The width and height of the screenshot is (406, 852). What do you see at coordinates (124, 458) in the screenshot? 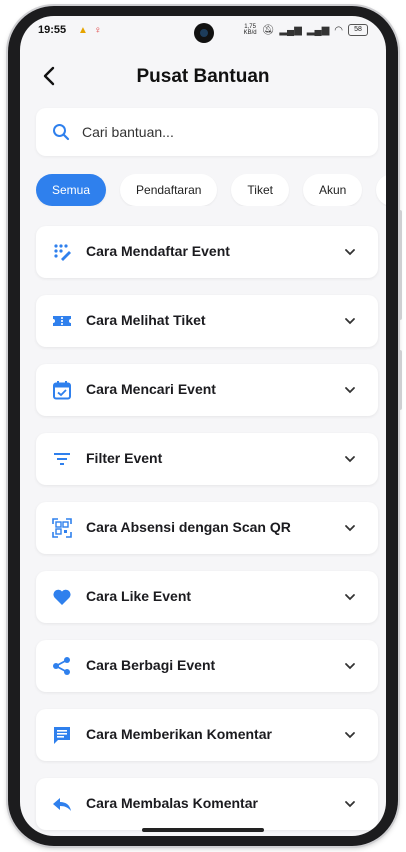
I see `faq-label: Filter Event` at bounding box center [124, 458].